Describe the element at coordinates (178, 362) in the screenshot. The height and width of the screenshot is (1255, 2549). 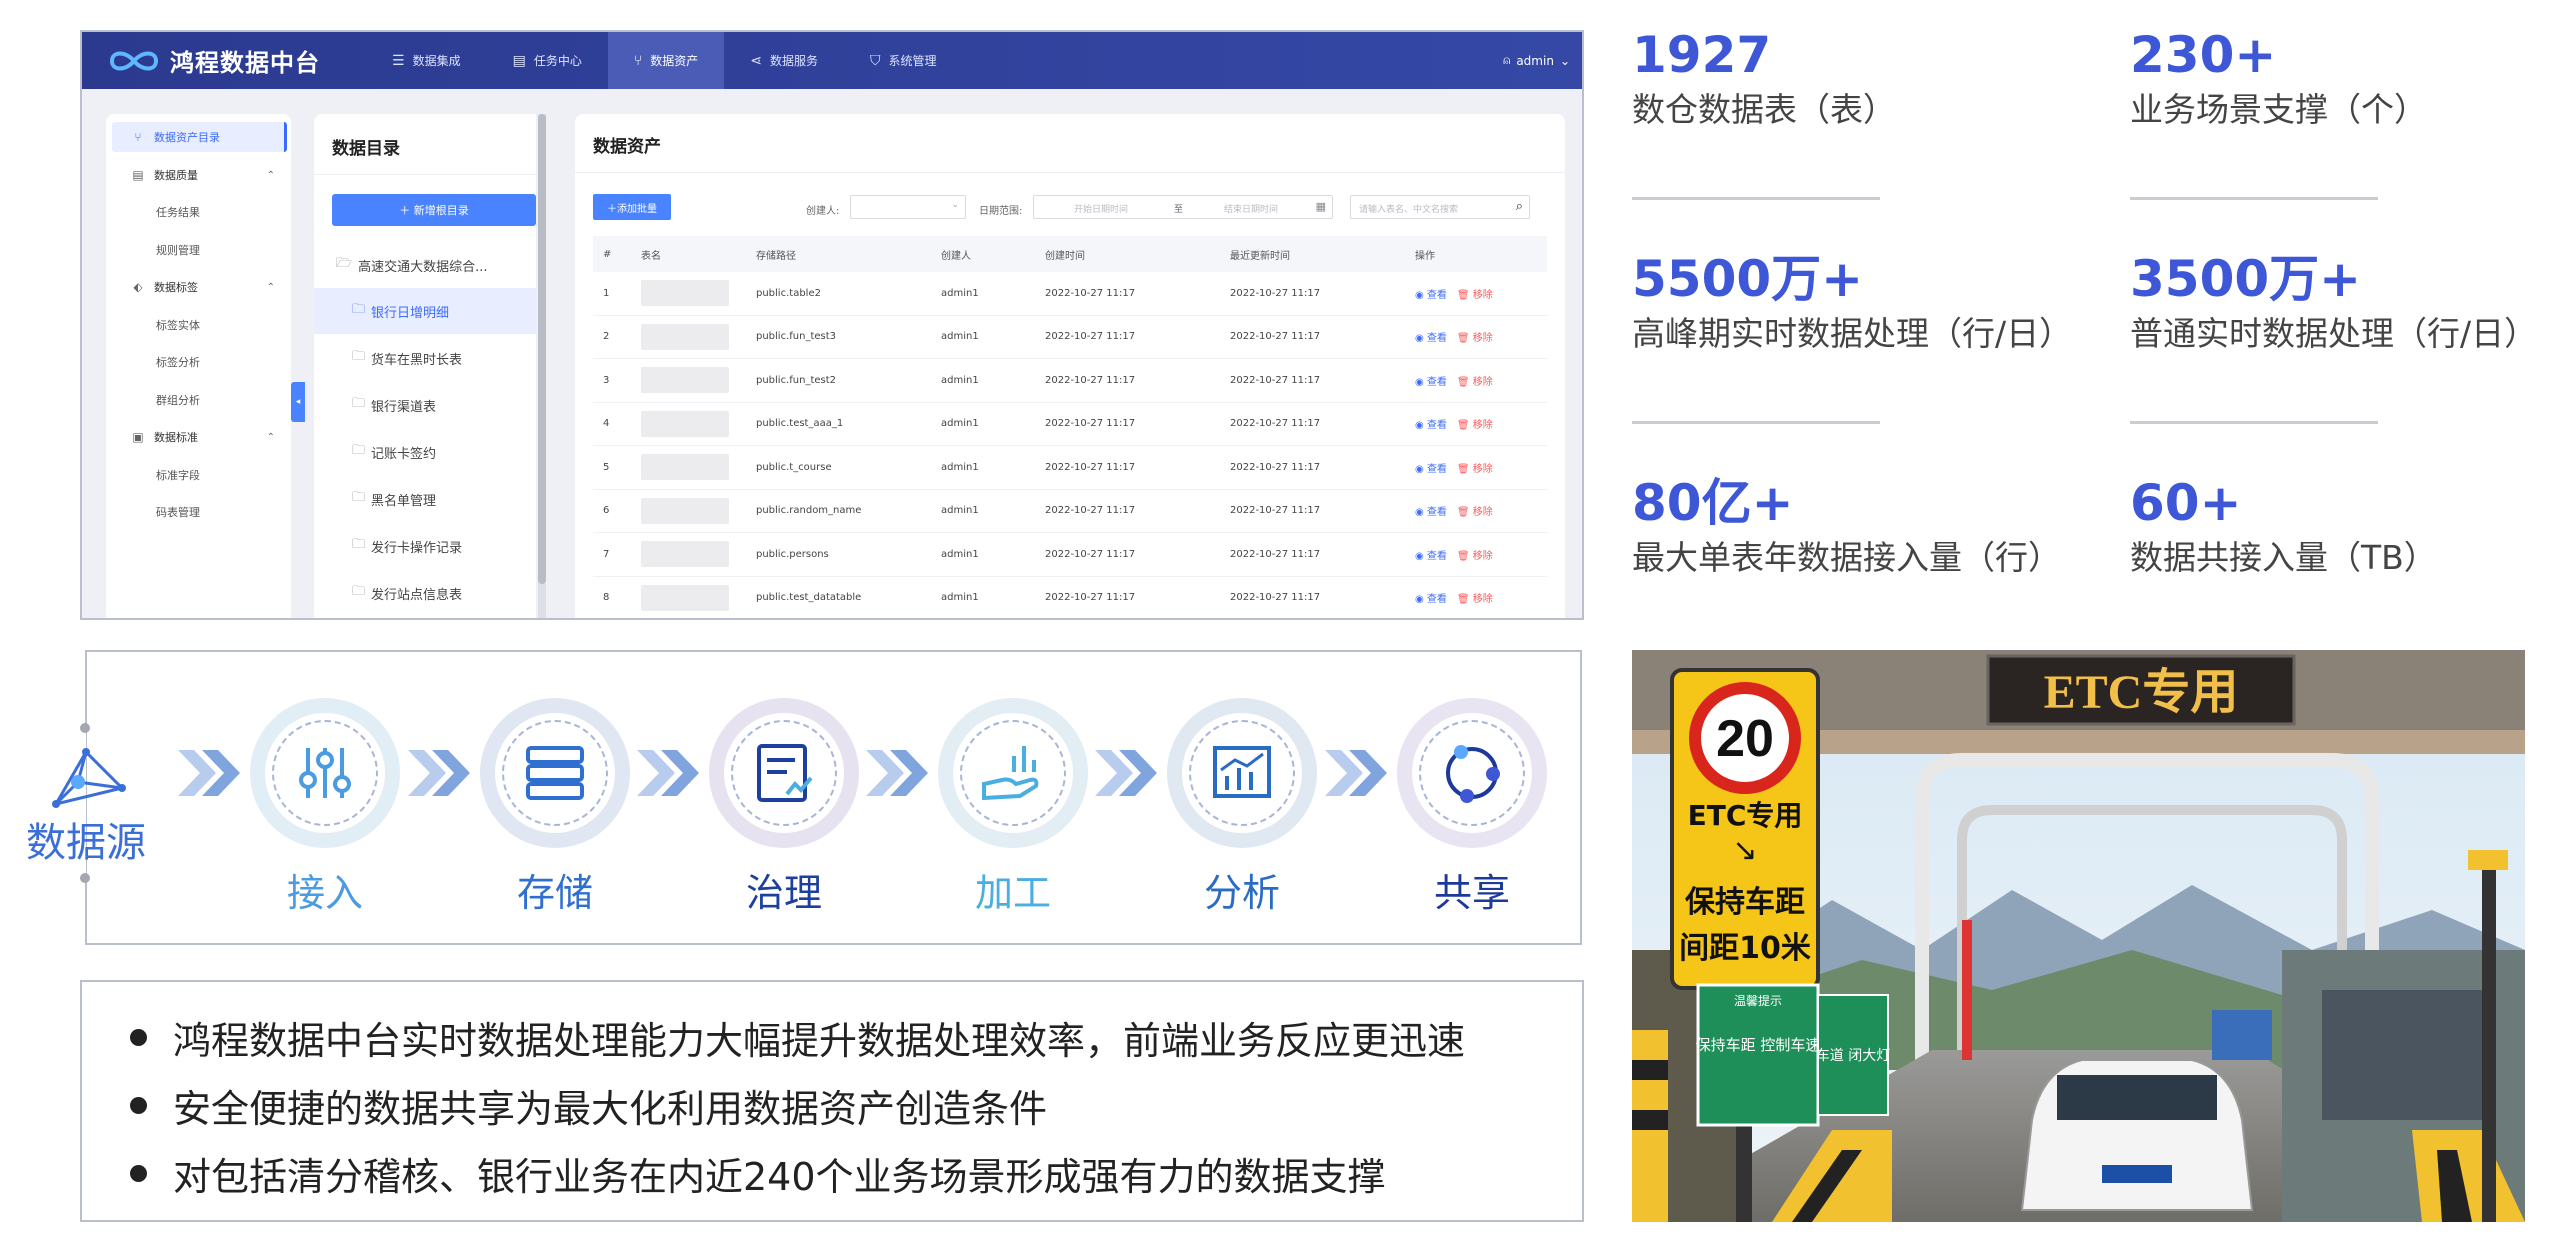
I see `sidebar-item-label: 标签分析` at that location.